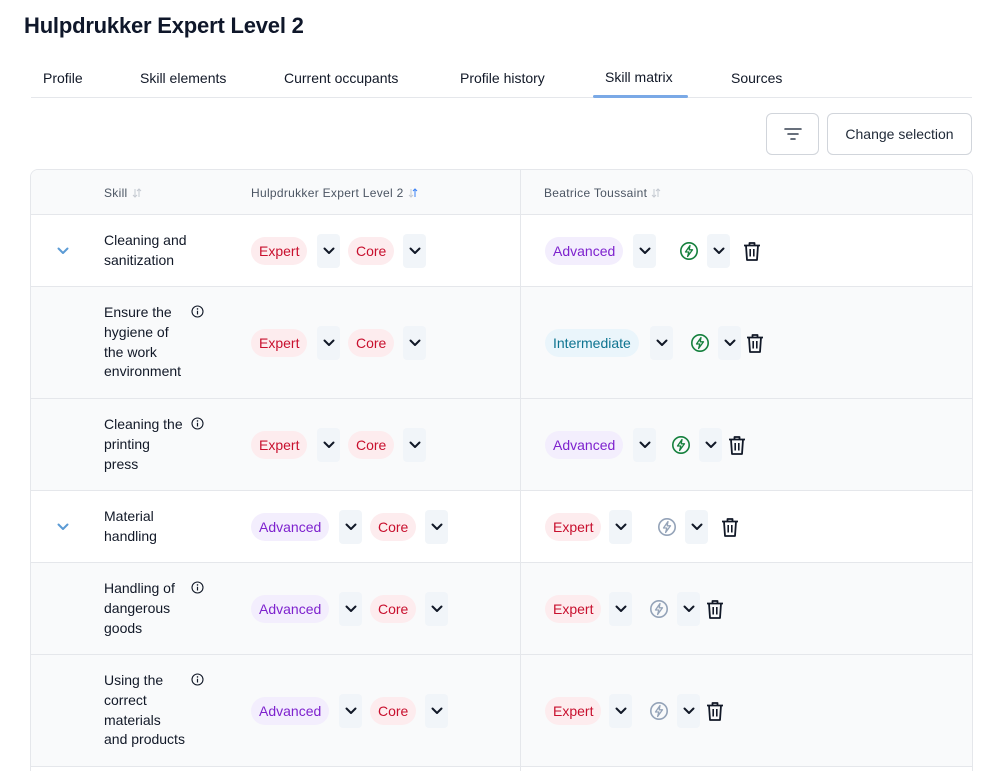 The image size is (988, 771). I want to click on tab-profile: Profile, so click(63, 78).